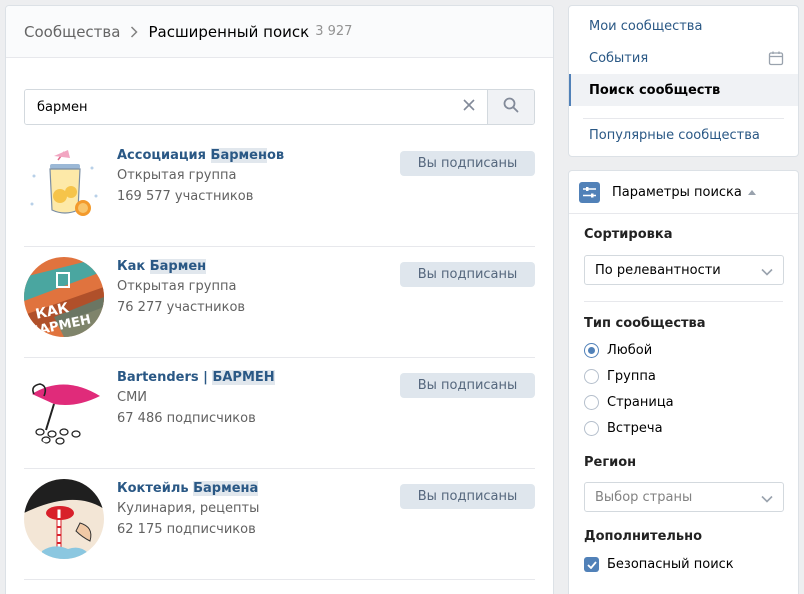  Describe the element at coordinates (186, 529) in the screenshot. I see `community-members: 62 175 подписчиков` at that location.